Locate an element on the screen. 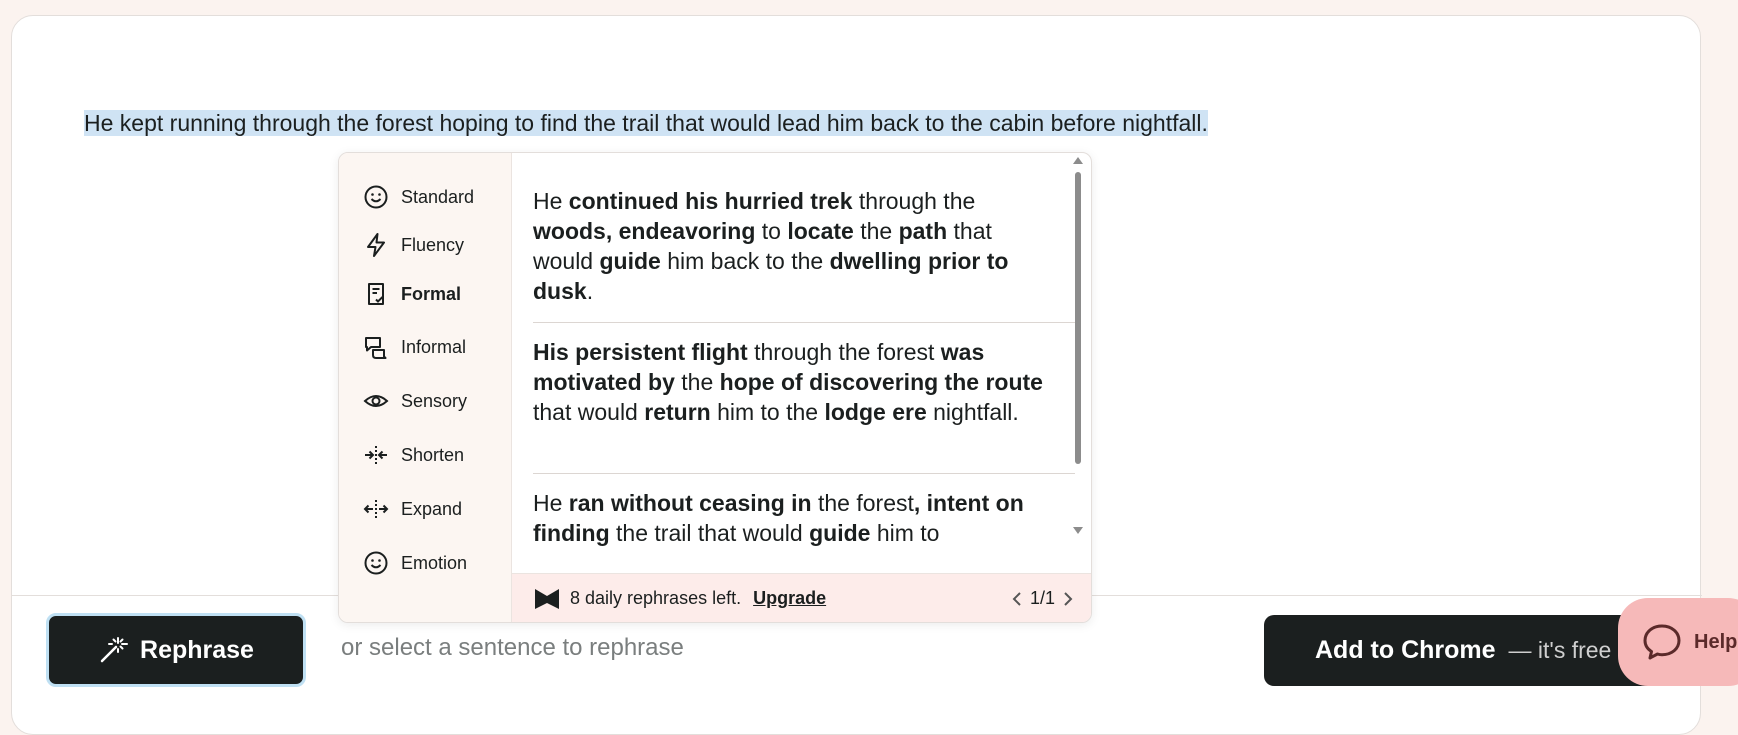 The height and width of the screenshot is (735, 1738). eye-icon is located at coordinates (376, 401).